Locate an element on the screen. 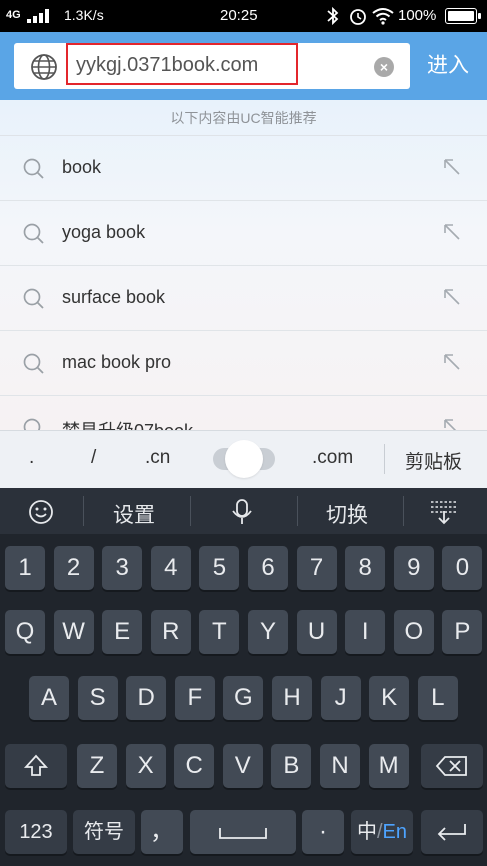  microphone-icon is located at coordinates (242, 512).